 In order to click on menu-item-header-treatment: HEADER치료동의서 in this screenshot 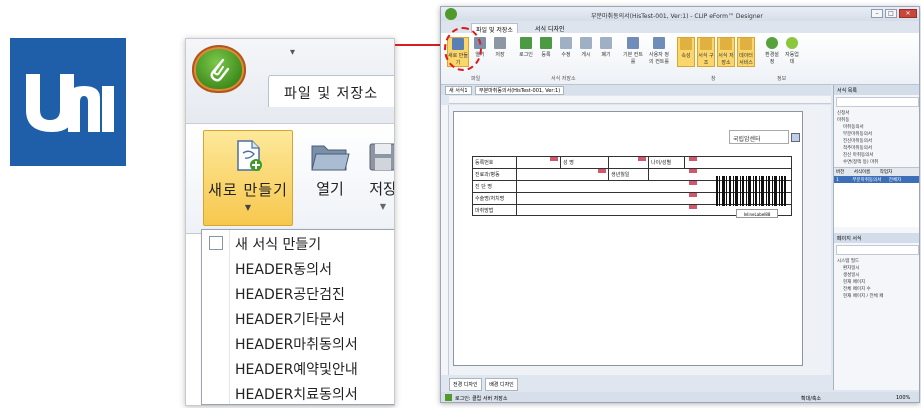, I will do `click(298, 392)`.